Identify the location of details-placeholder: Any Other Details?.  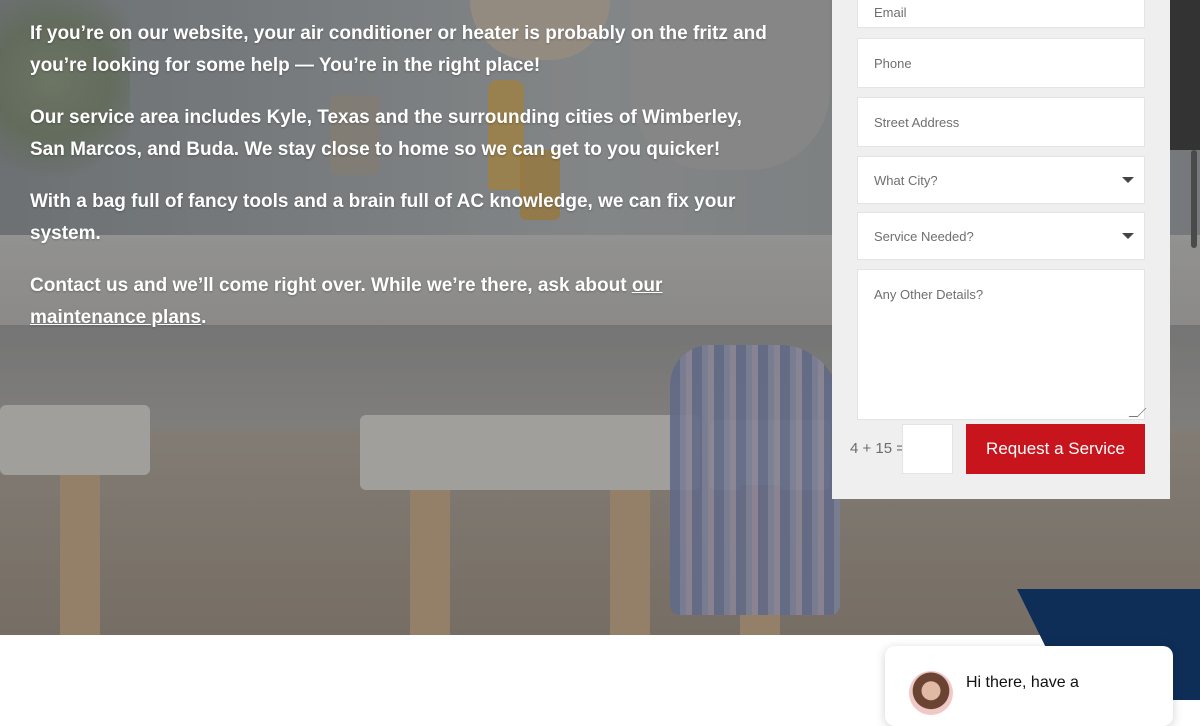
(929, 294).